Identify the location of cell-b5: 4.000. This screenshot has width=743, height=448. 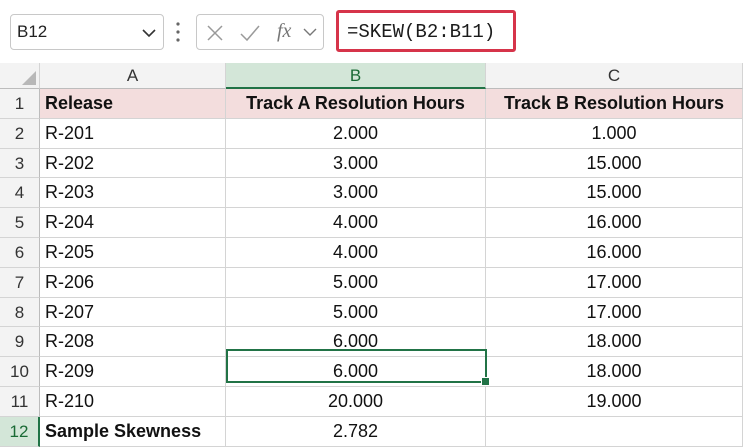
(356, 223).